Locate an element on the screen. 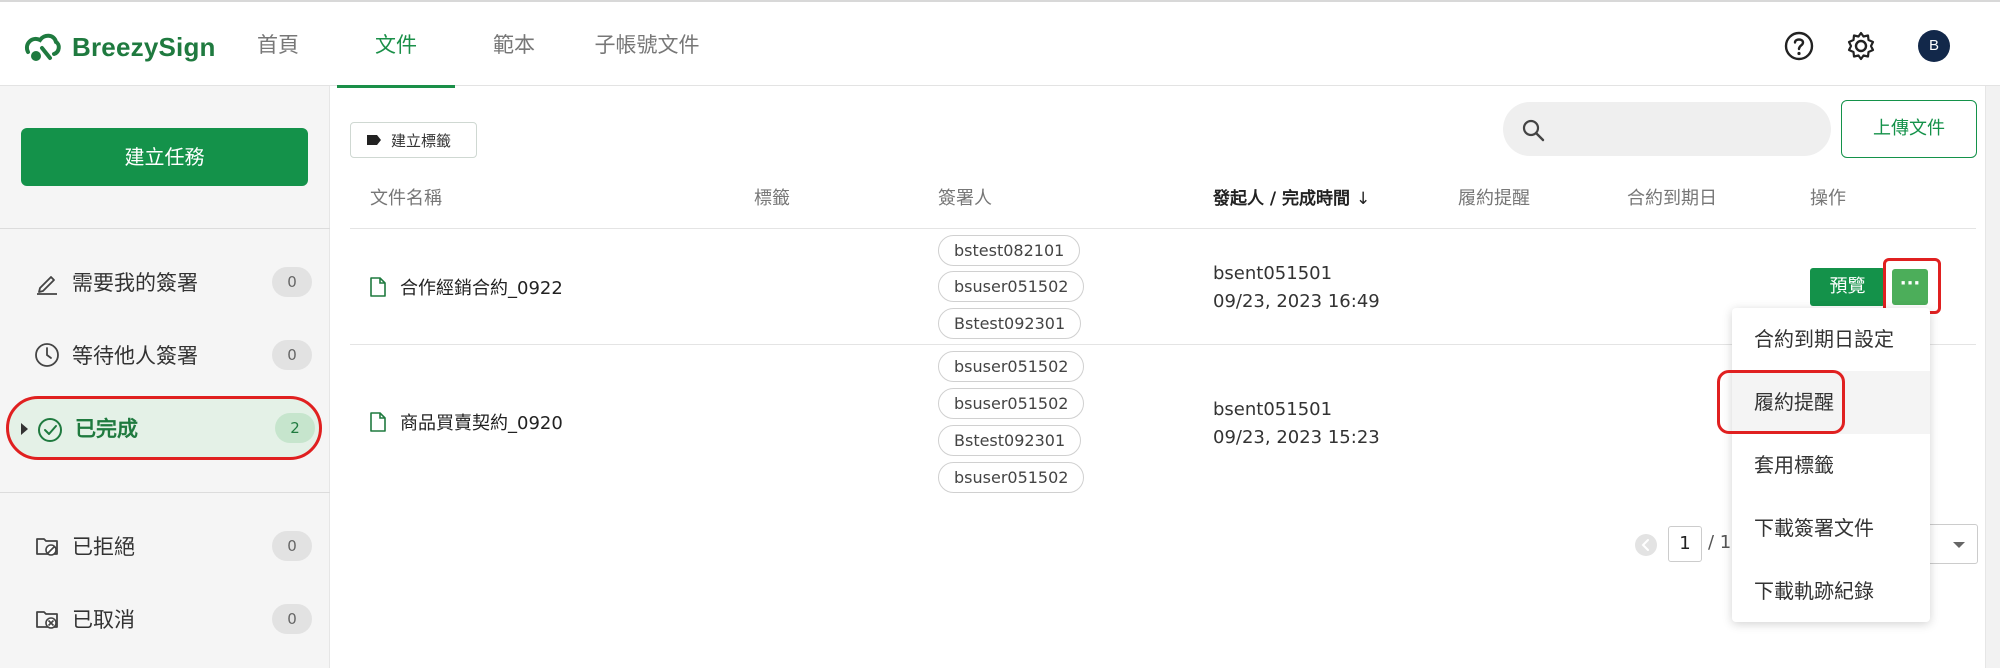 Image resolution: width=2000 pixels, height=668 pixels. more-actions-highlight: ··· is located at coordinates (1912, 286).